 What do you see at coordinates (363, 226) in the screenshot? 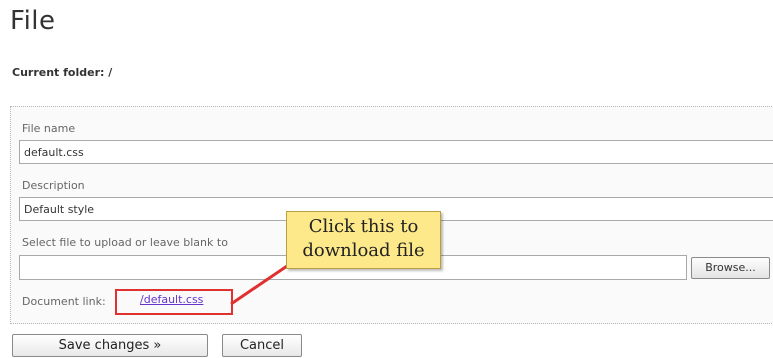
I see `callout-line-1: Click this to` at bounding box center [363, 226].